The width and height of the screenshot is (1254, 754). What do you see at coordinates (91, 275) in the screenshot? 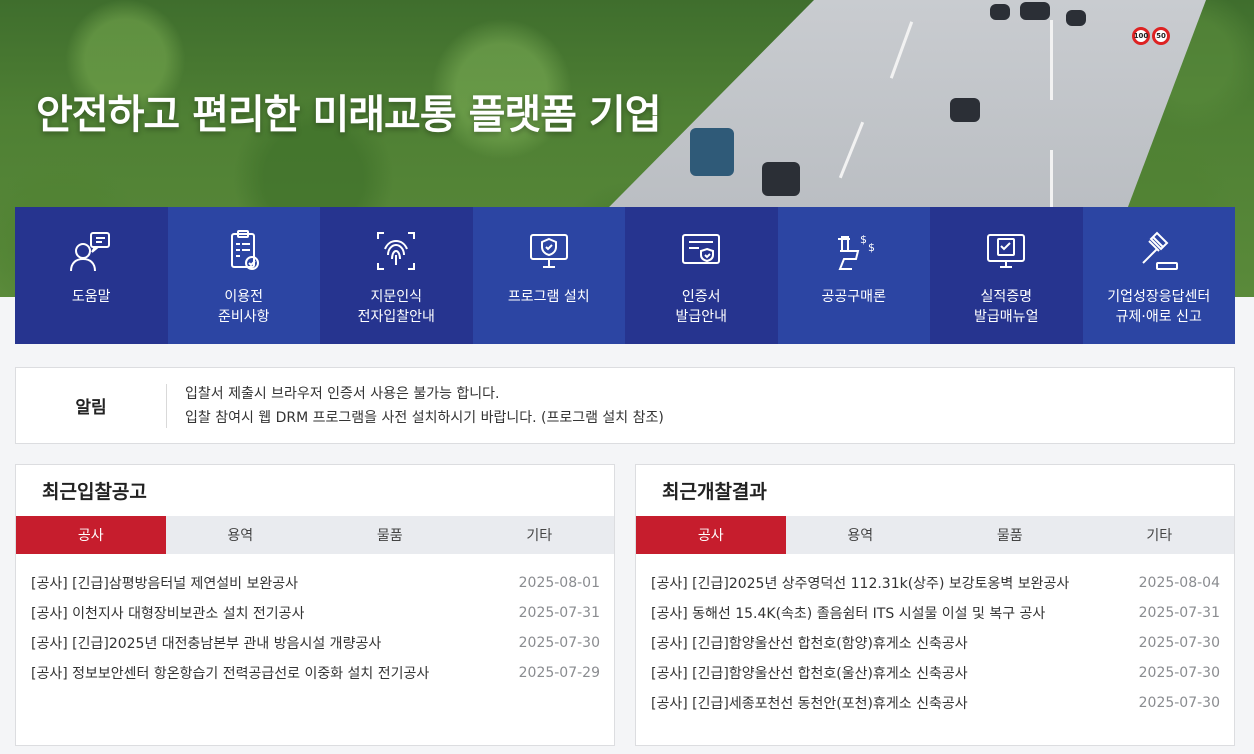
I see `menu-item-help: 도움말` at bounding box center [91, 275].